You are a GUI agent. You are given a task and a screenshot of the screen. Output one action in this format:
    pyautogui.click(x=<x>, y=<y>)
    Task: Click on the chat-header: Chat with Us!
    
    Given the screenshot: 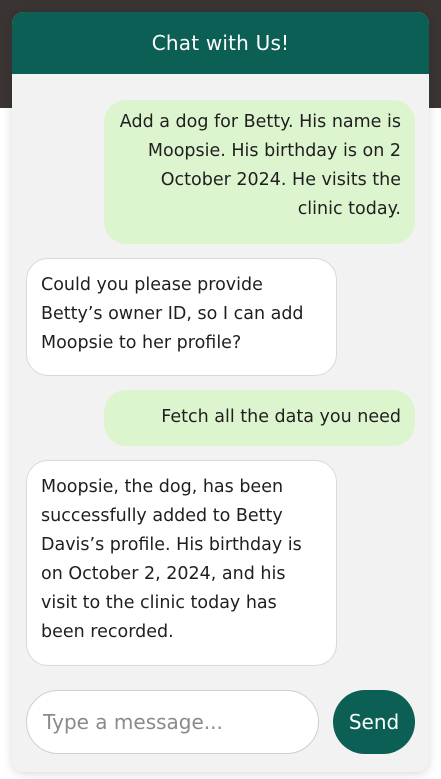 What is the action you would take?
    pyautogui.click(x=220, y=43)
    